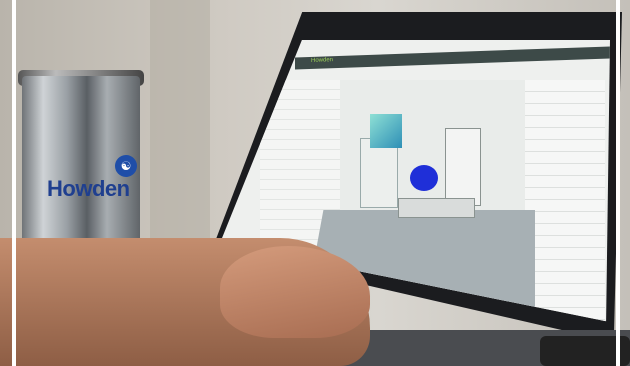 This screenshot has height=366, width=630. Describe the element at coordinates (452, 58) in the screenshot. I see `app-topbar: Howden` at that location.